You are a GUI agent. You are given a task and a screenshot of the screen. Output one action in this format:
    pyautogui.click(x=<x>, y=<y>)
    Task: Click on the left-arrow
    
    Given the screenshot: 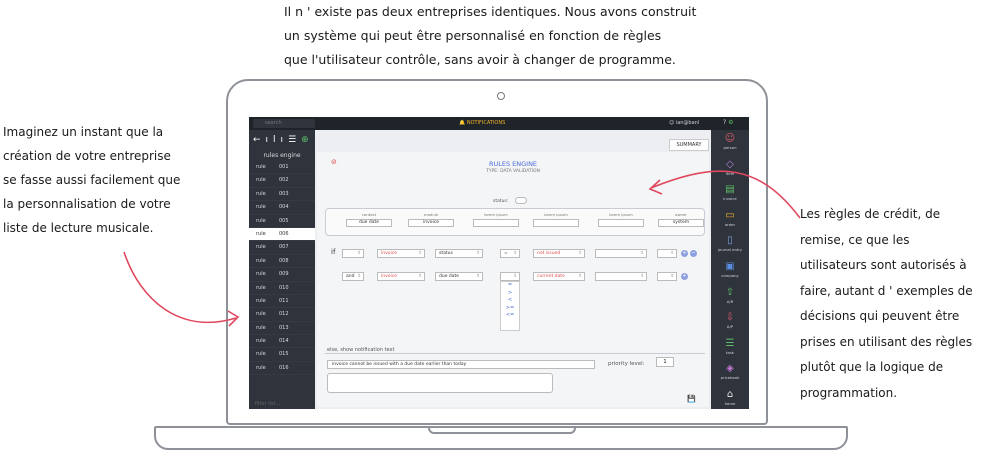 What is the action you would take?
    pyautogui.click(x=180, y=287)
    